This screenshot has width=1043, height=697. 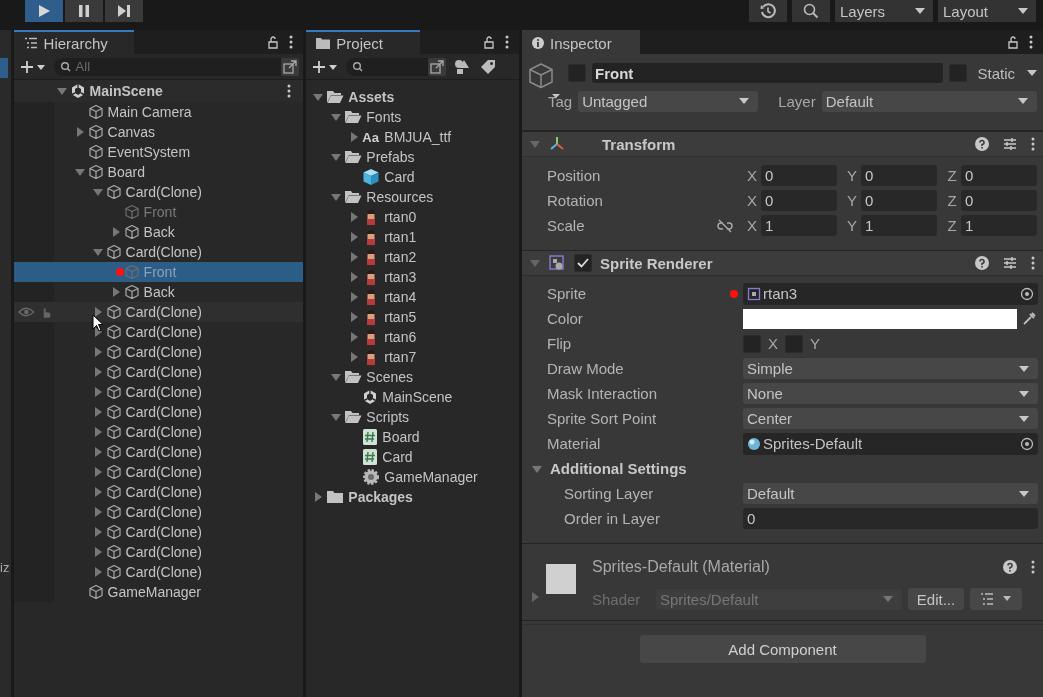 I want to click on section-title: Additional Settings, so click(x=618, y=468).